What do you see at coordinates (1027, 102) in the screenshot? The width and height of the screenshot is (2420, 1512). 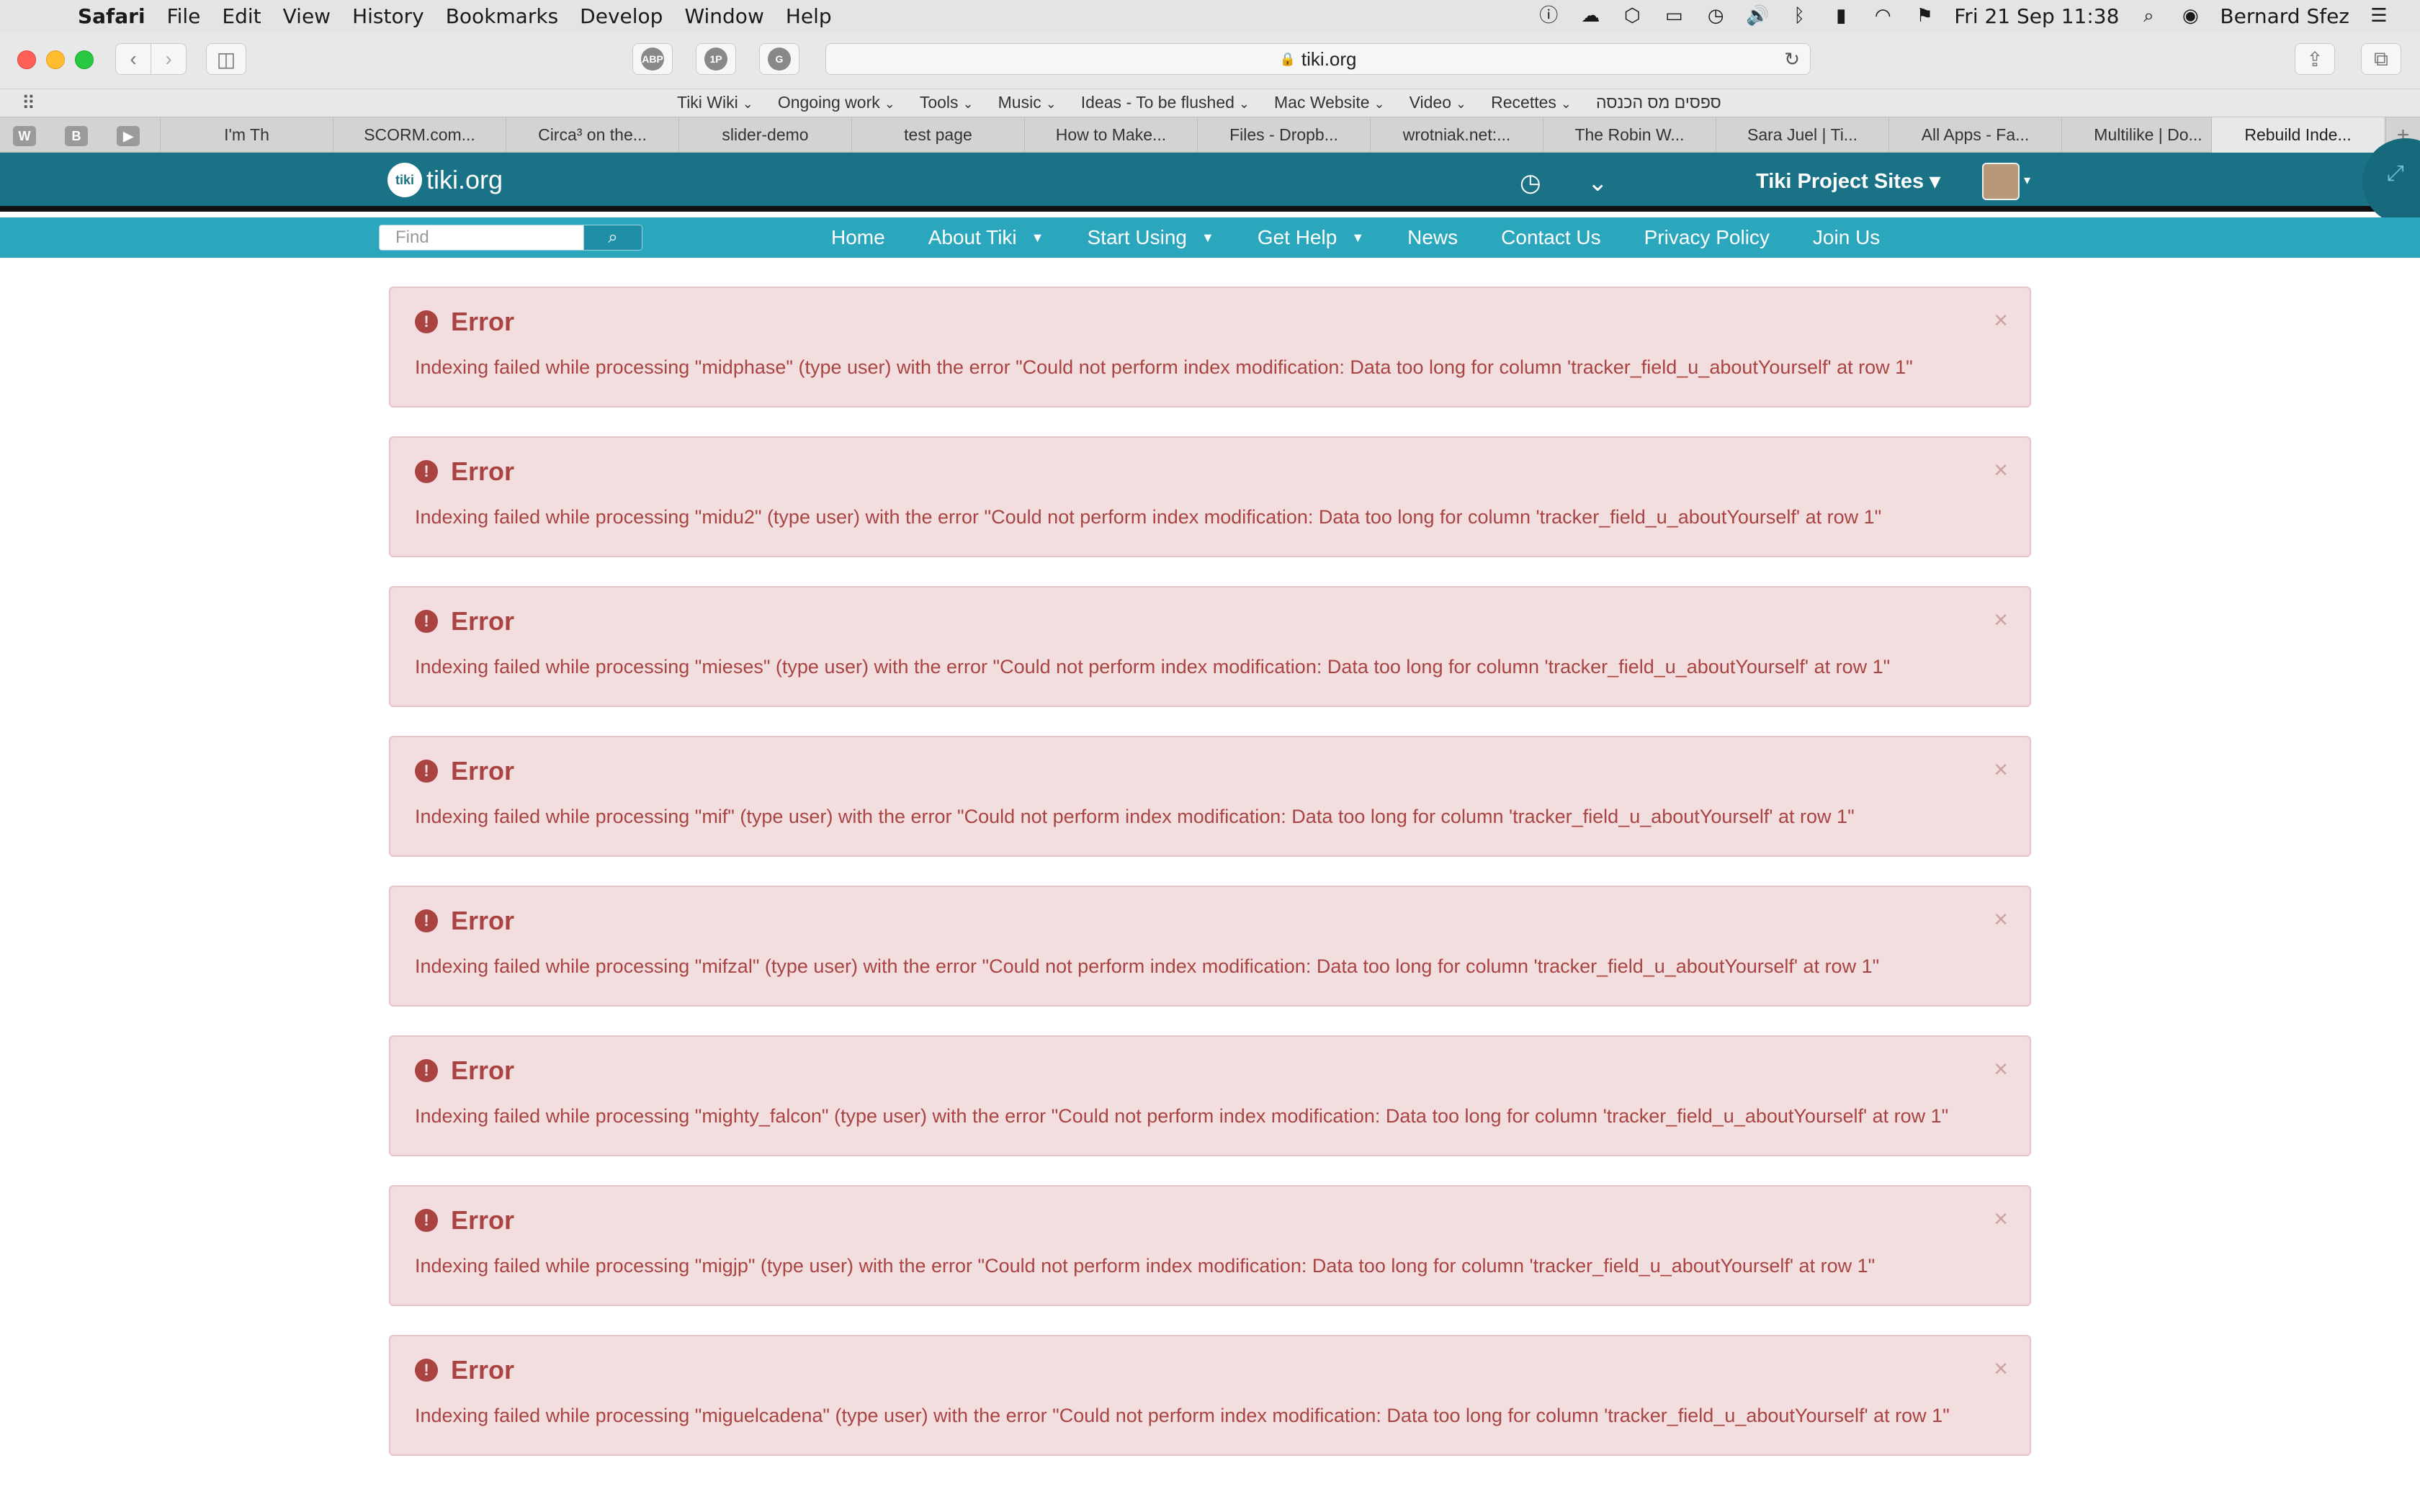 I see `favorite-folder: Music ⌄` at bounding box center [1027, 102].